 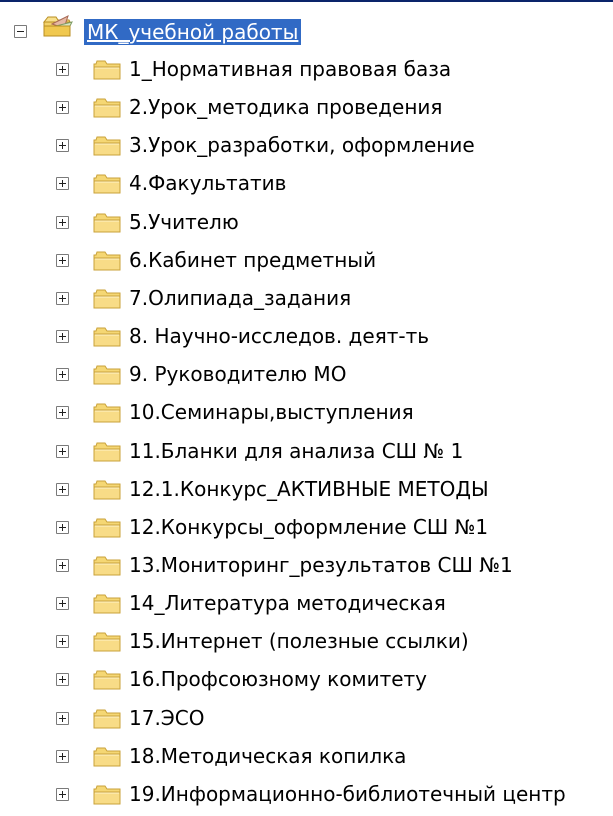 I want to click on tree-folder-item-3: 3.Урок_разработки, оформление, so click(x=306, y=146).